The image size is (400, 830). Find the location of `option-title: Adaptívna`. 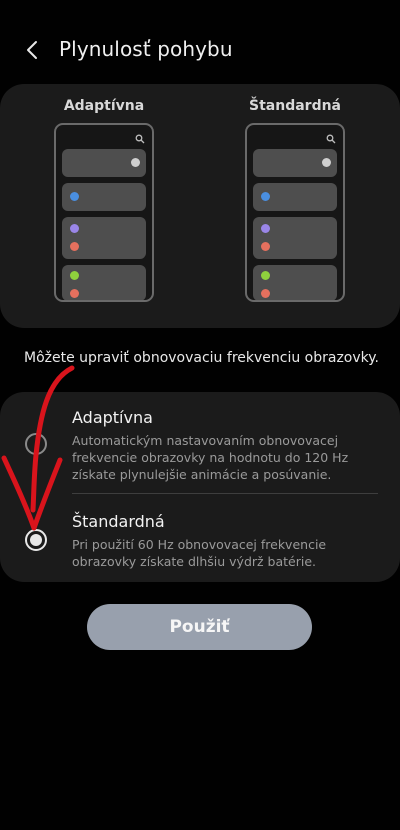

option-title: Adaptívna is located at coordinates (112, 417).